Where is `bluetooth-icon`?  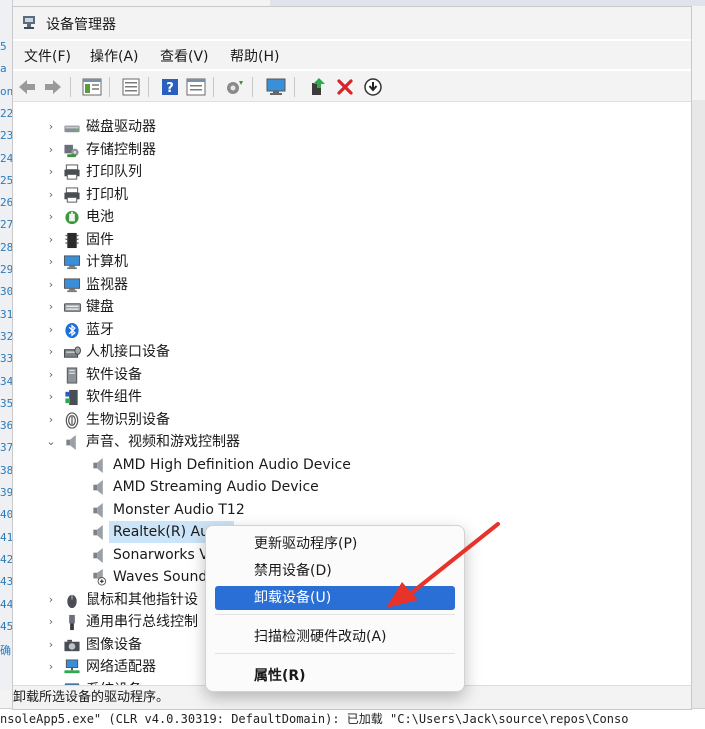
bluetooth-icon is located at coordinates (72, 330).